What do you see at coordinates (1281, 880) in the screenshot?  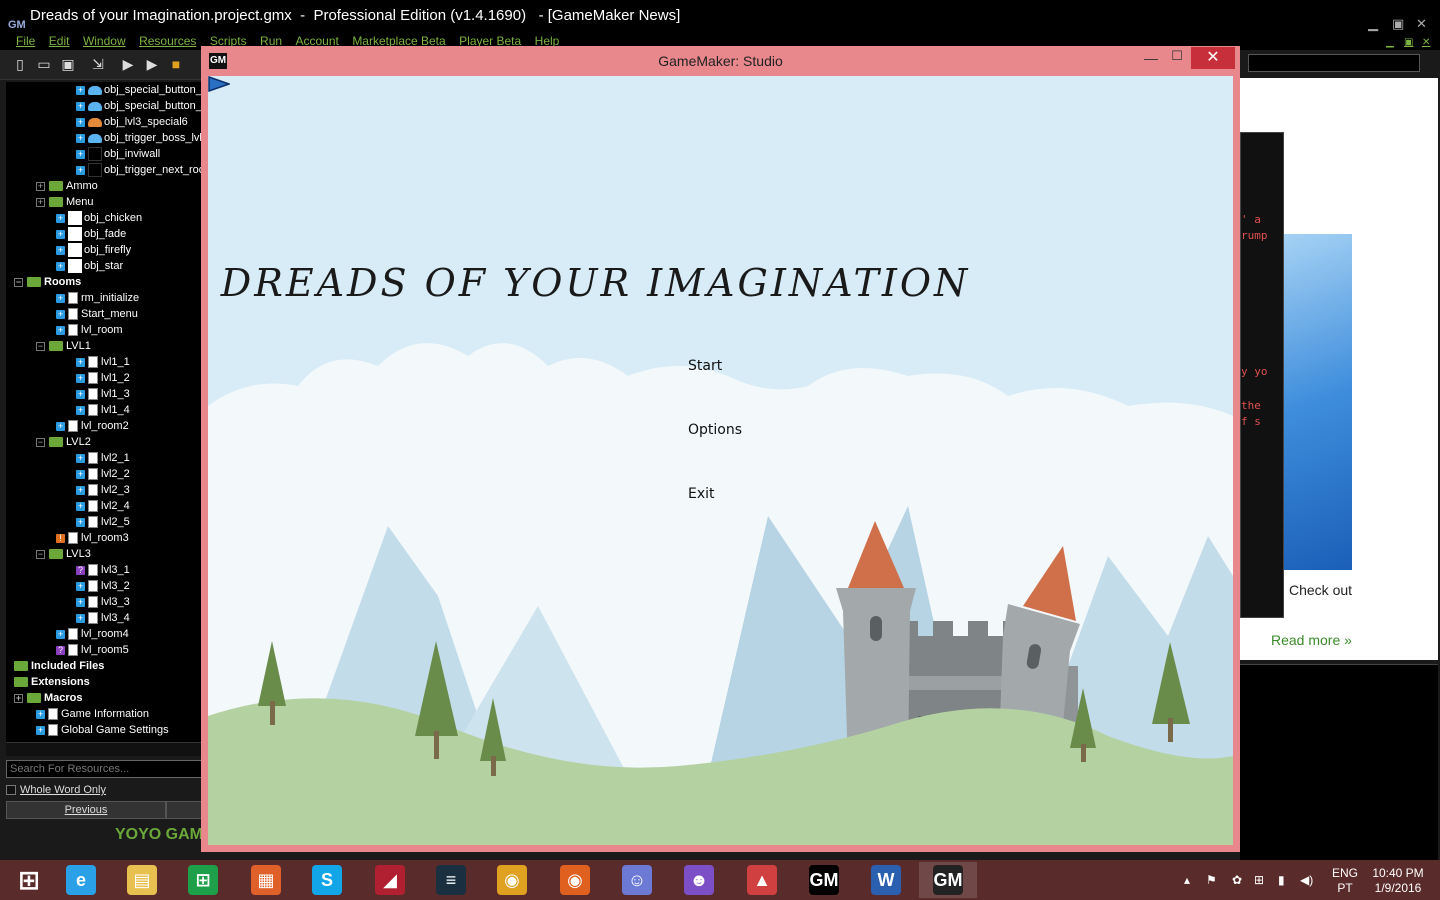 I see `network-icon: ▮` at bounding box center [1281, 880].